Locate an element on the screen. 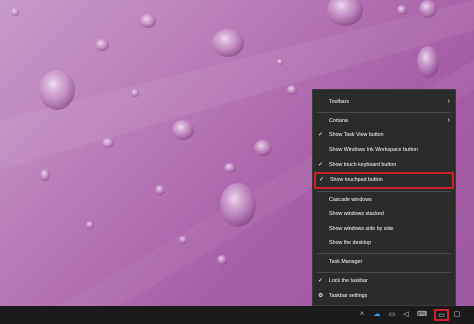 This screenshot has width=474, height=324. people-icon: ☁ is located at coordinates (377, 315).